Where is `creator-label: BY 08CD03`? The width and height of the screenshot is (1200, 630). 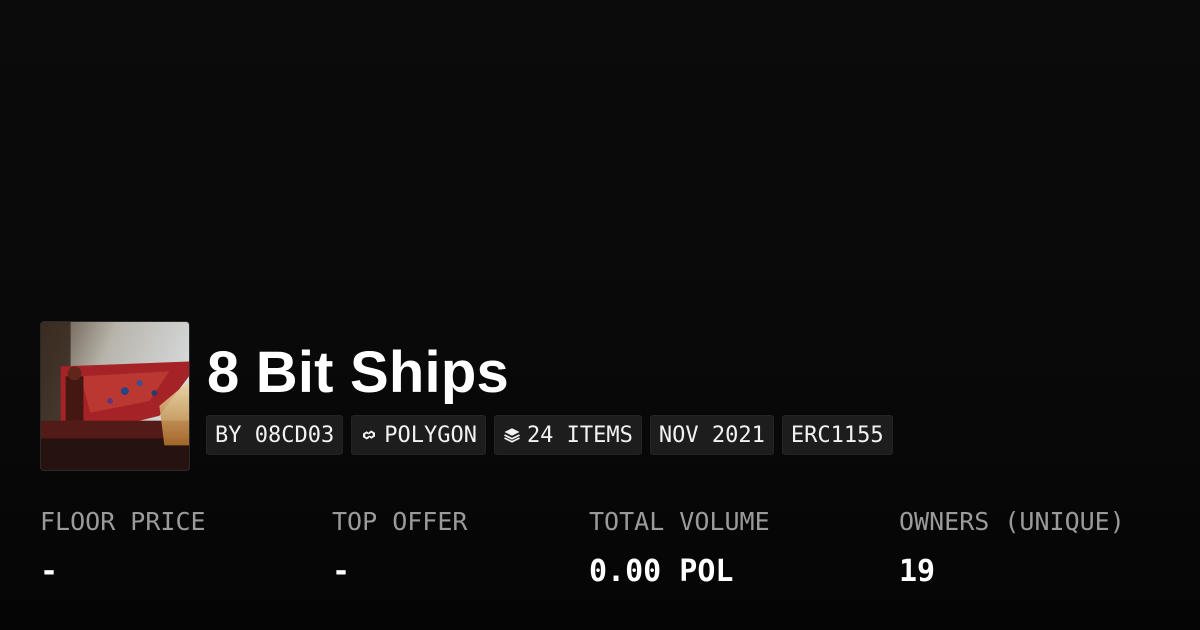
creator-label: BY 08CD03 is located at coordinates (275, 435).